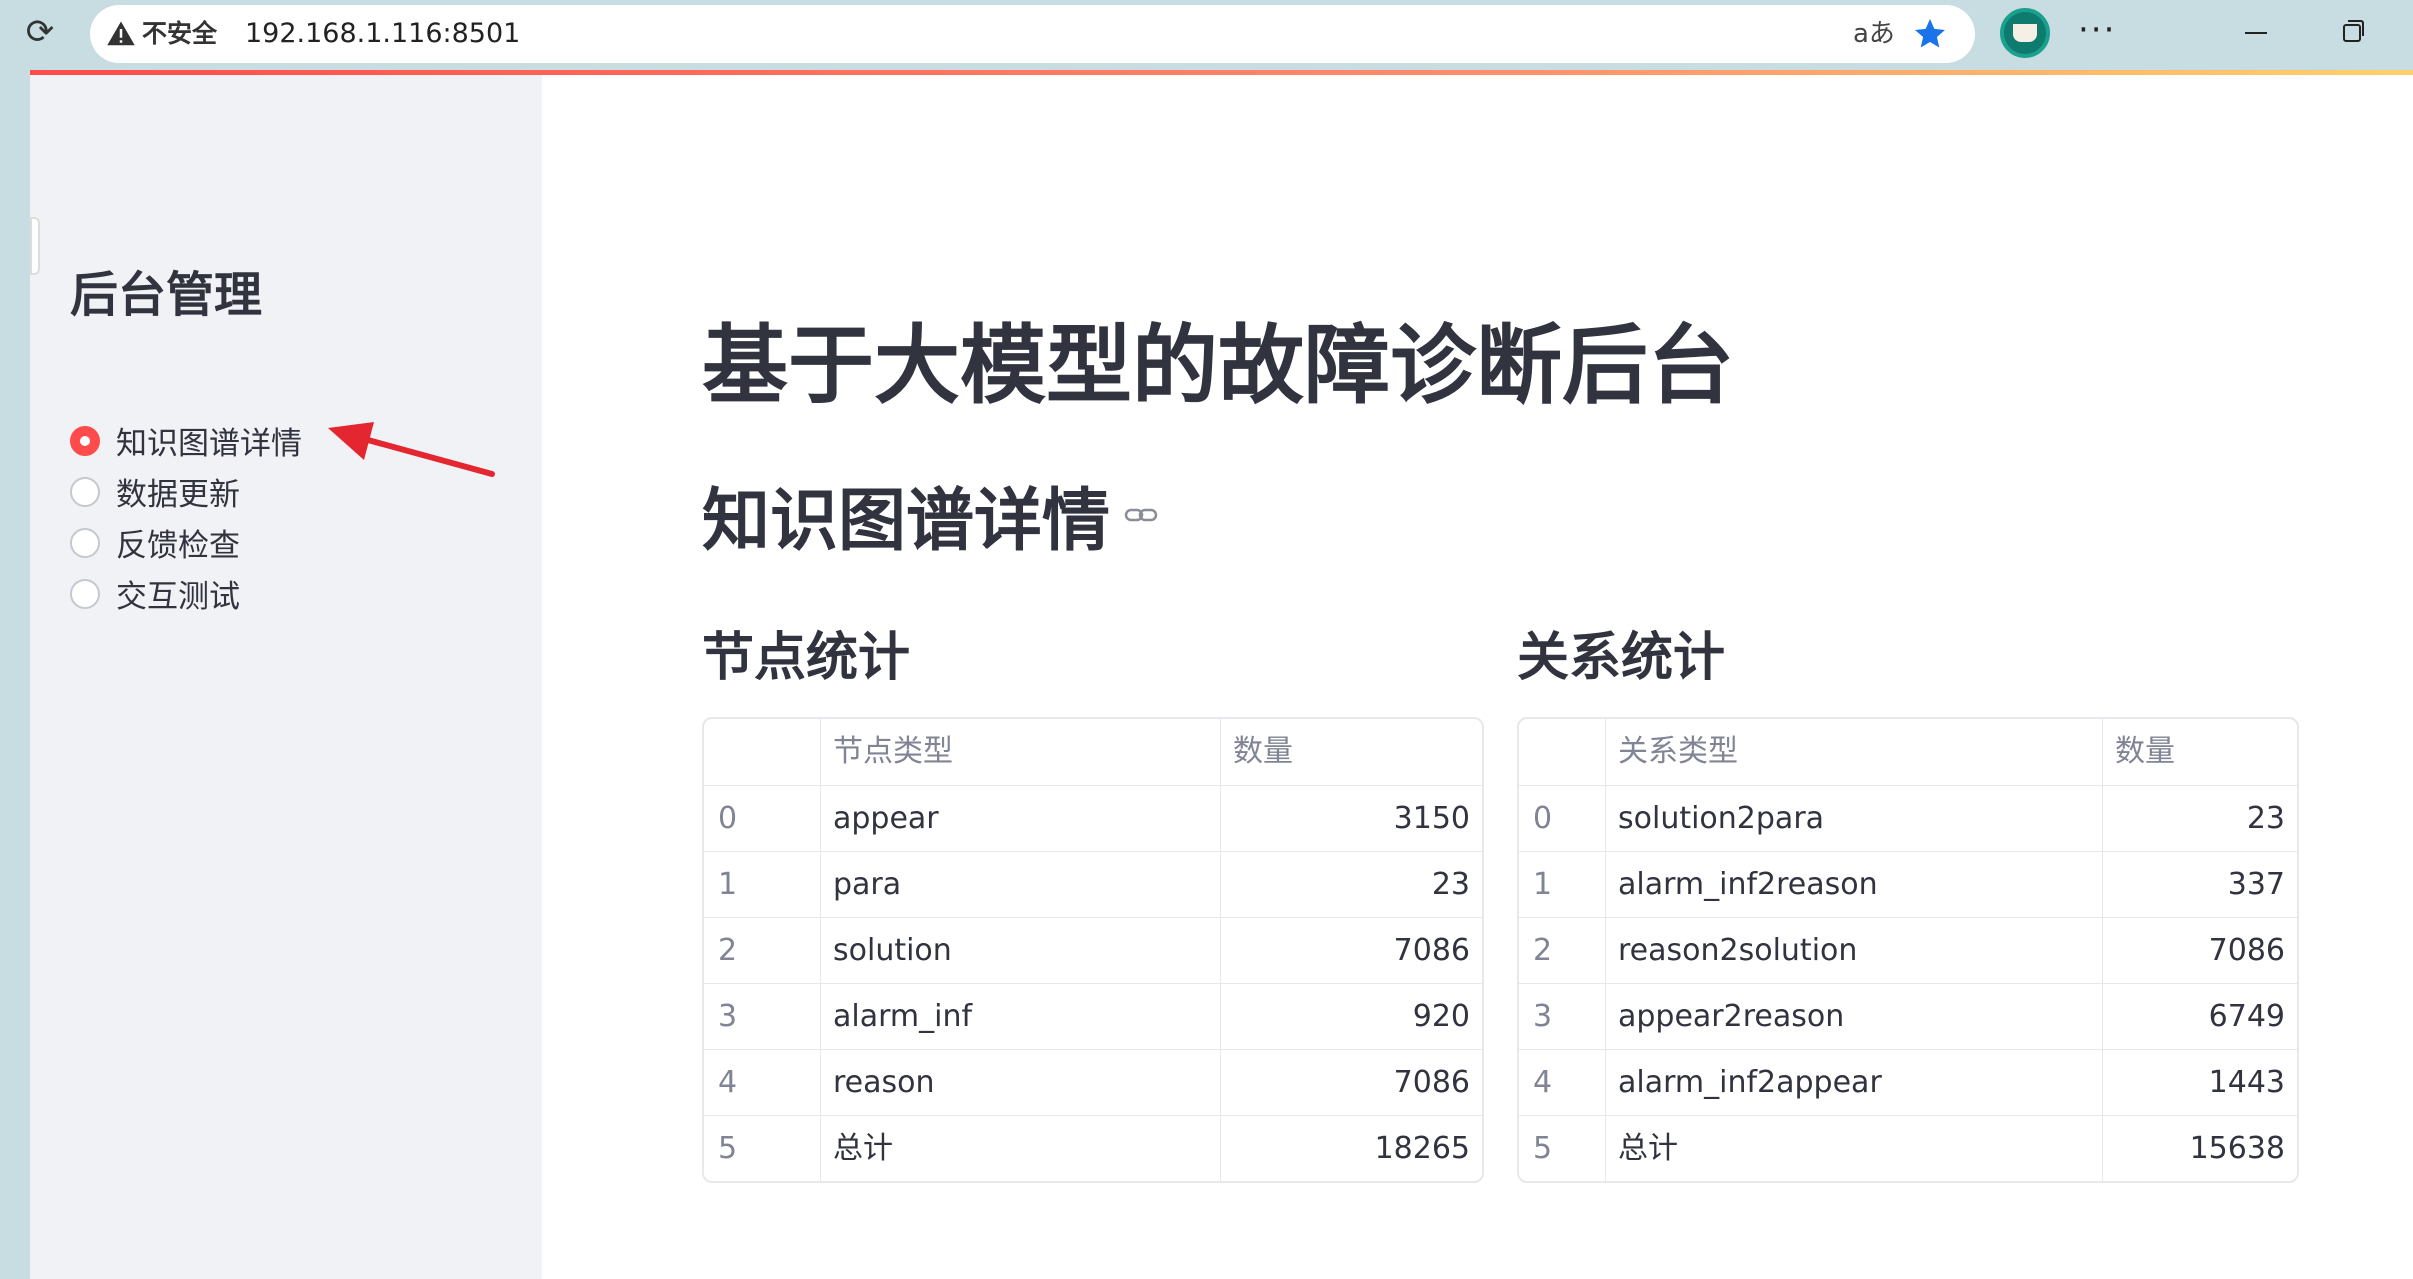  I want to click on table-row: 3 alarm_inf 920, so click(1093, 1016).